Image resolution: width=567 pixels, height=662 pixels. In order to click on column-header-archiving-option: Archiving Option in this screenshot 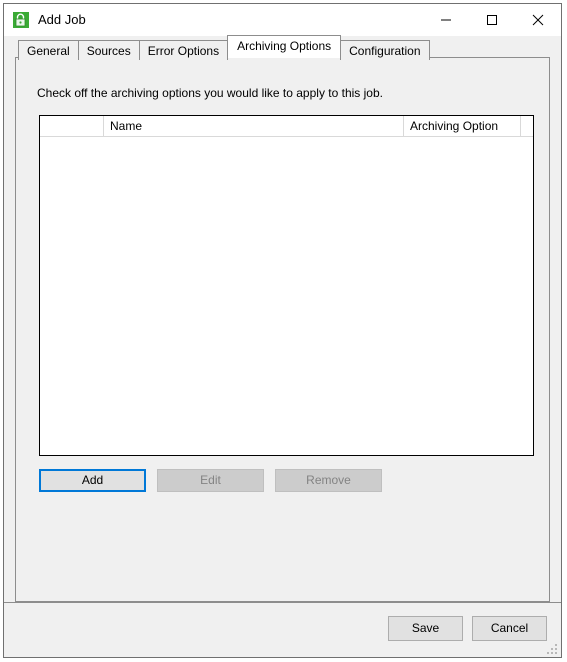, I will do `click(462, 126)`.